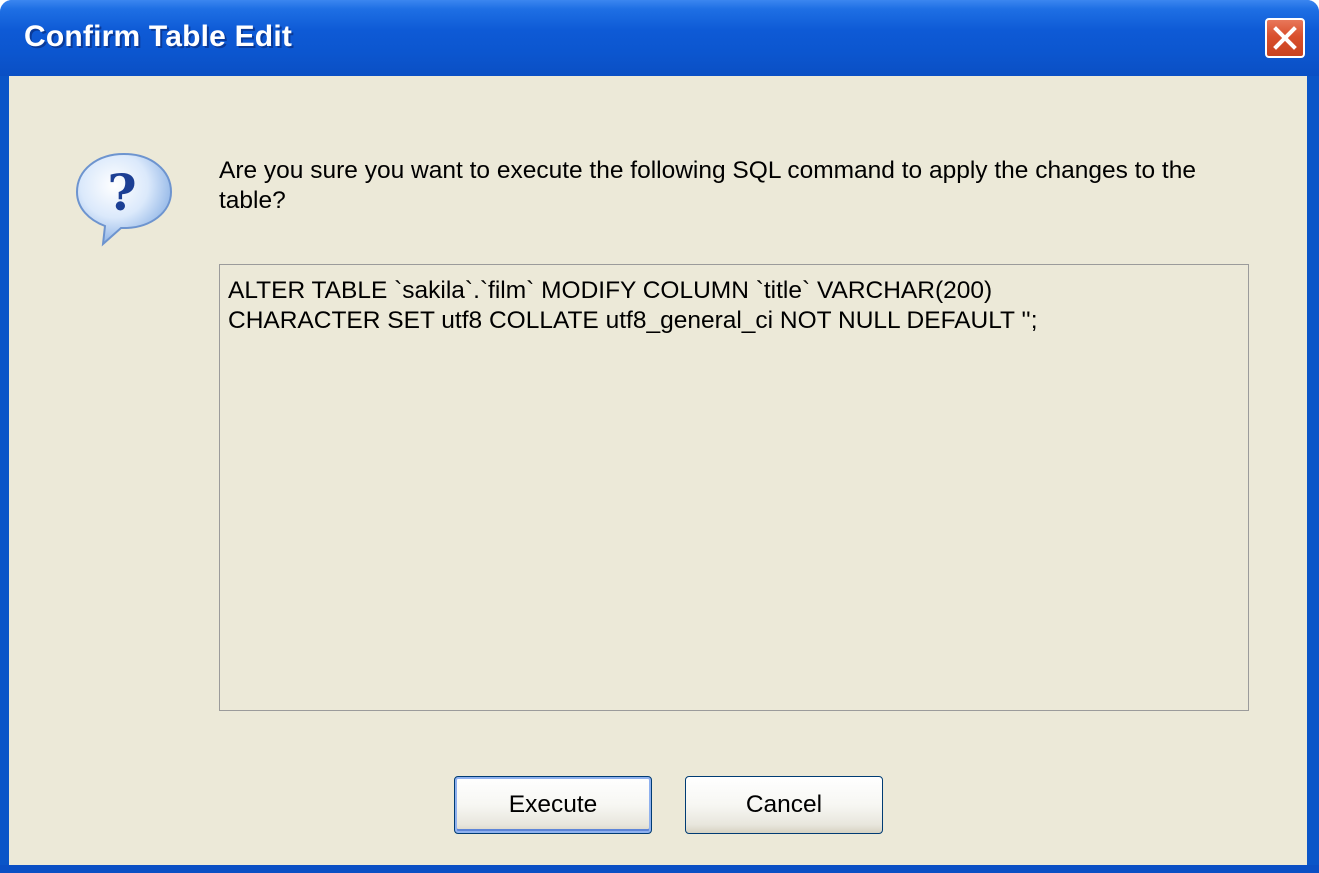 The height and width of the screenshot is (873, 1319). I want to click on close-icon, so click(1285, 38).